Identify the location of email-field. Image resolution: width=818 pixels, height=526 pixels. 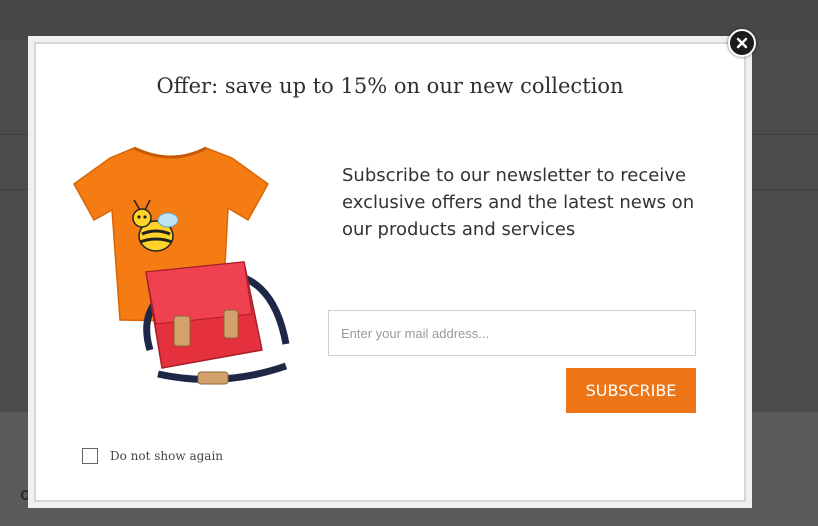
(512, 333).